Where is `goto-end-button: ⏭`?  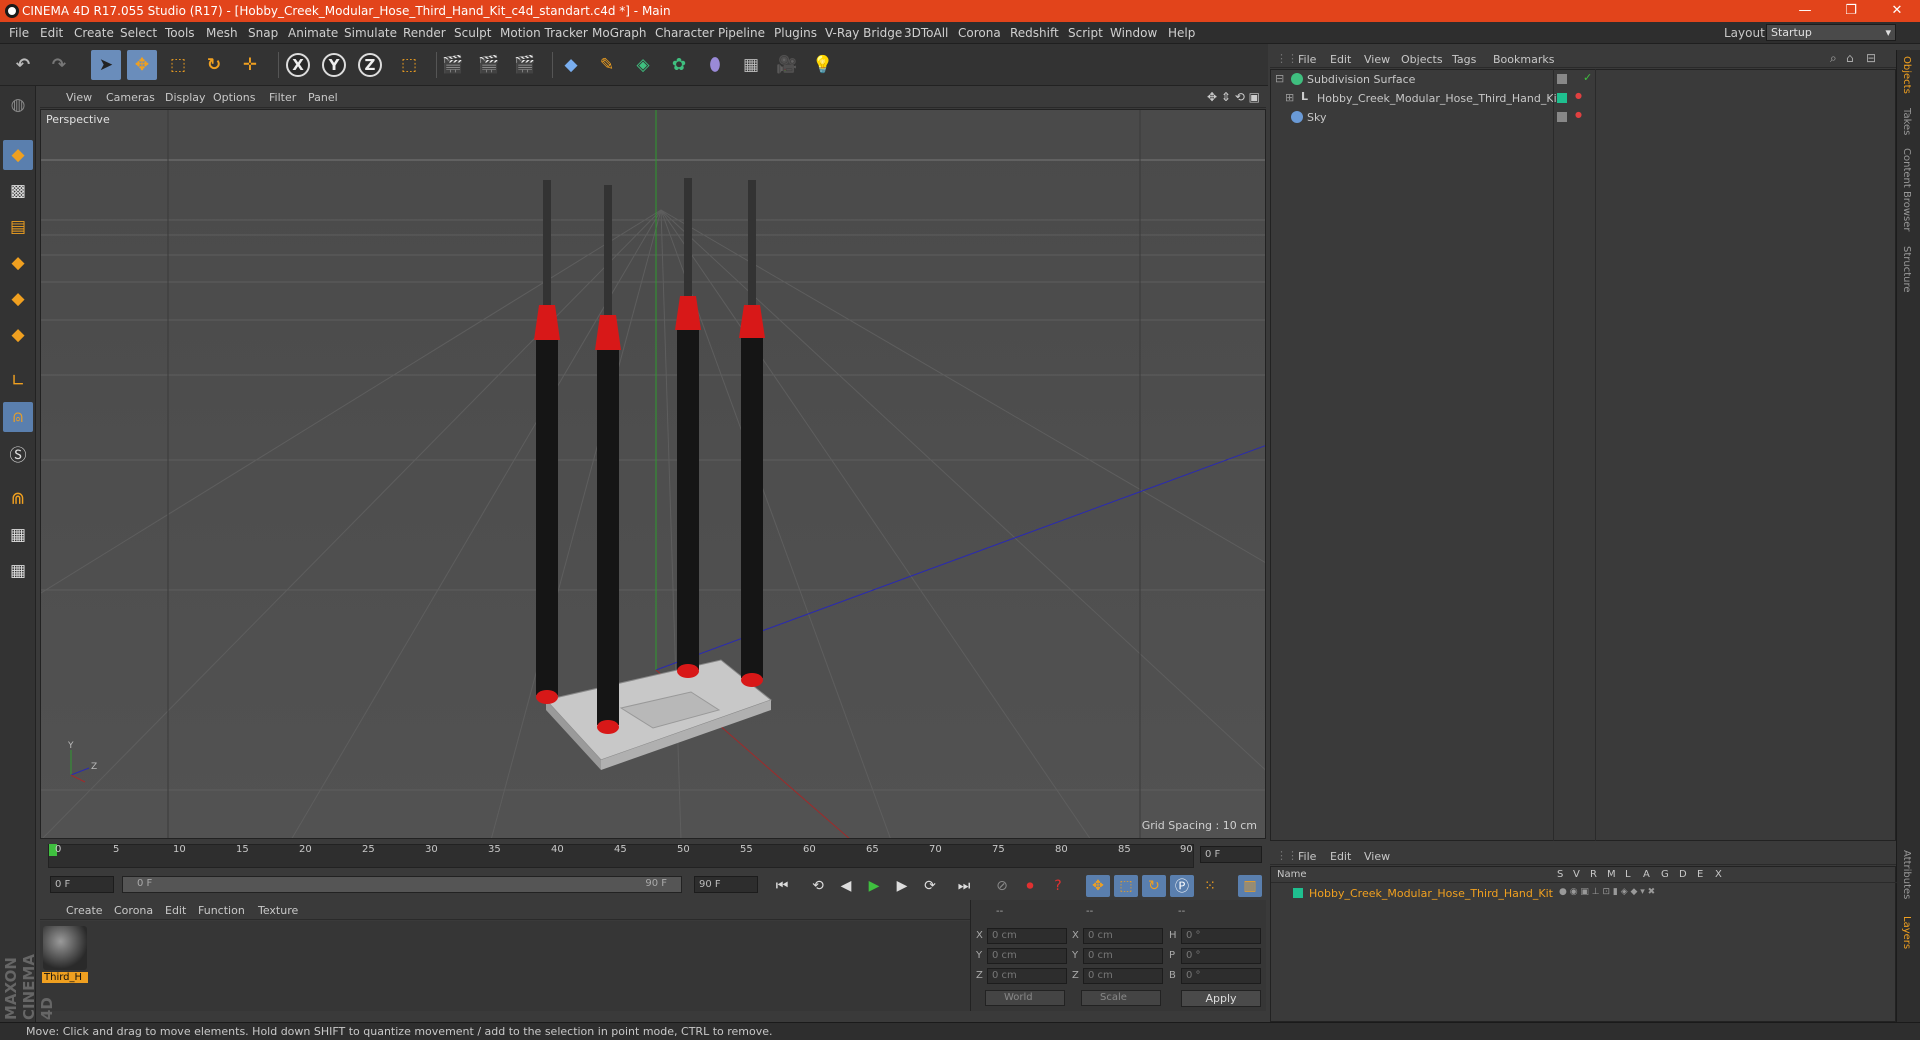
goto-end-button: ⏭ is located at coordinates (964, 886).